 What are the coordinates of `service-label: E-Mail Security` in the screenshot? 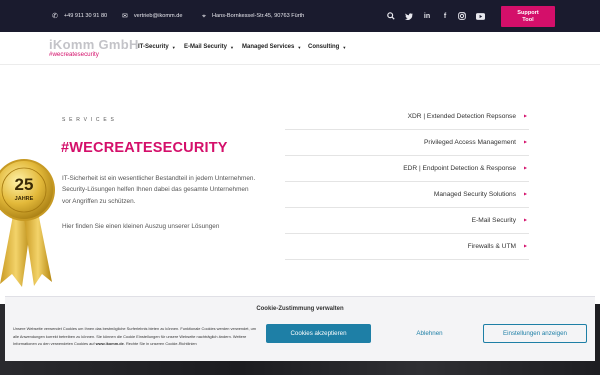 It's located at (493, 220).